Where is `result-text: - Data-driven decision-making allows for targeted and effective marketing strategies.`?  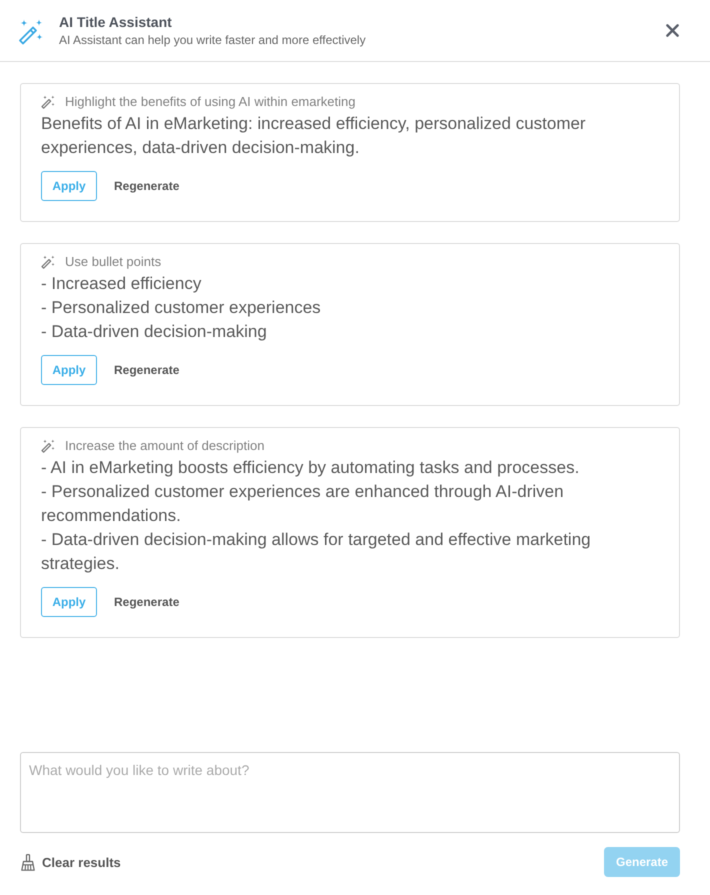 result-text: - Data-driven decision-making allows for targeted and effective marketing strategies. is located at coordinates (316, 552).